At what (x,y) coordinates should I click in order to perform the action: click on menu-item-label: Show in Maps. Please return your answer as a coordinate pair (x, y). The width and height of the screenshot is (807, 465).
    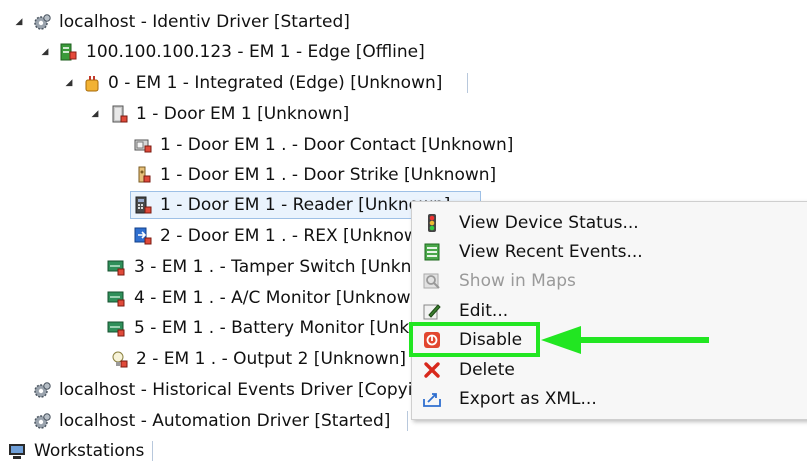
    Looking at the image, I should click on (517, 281).